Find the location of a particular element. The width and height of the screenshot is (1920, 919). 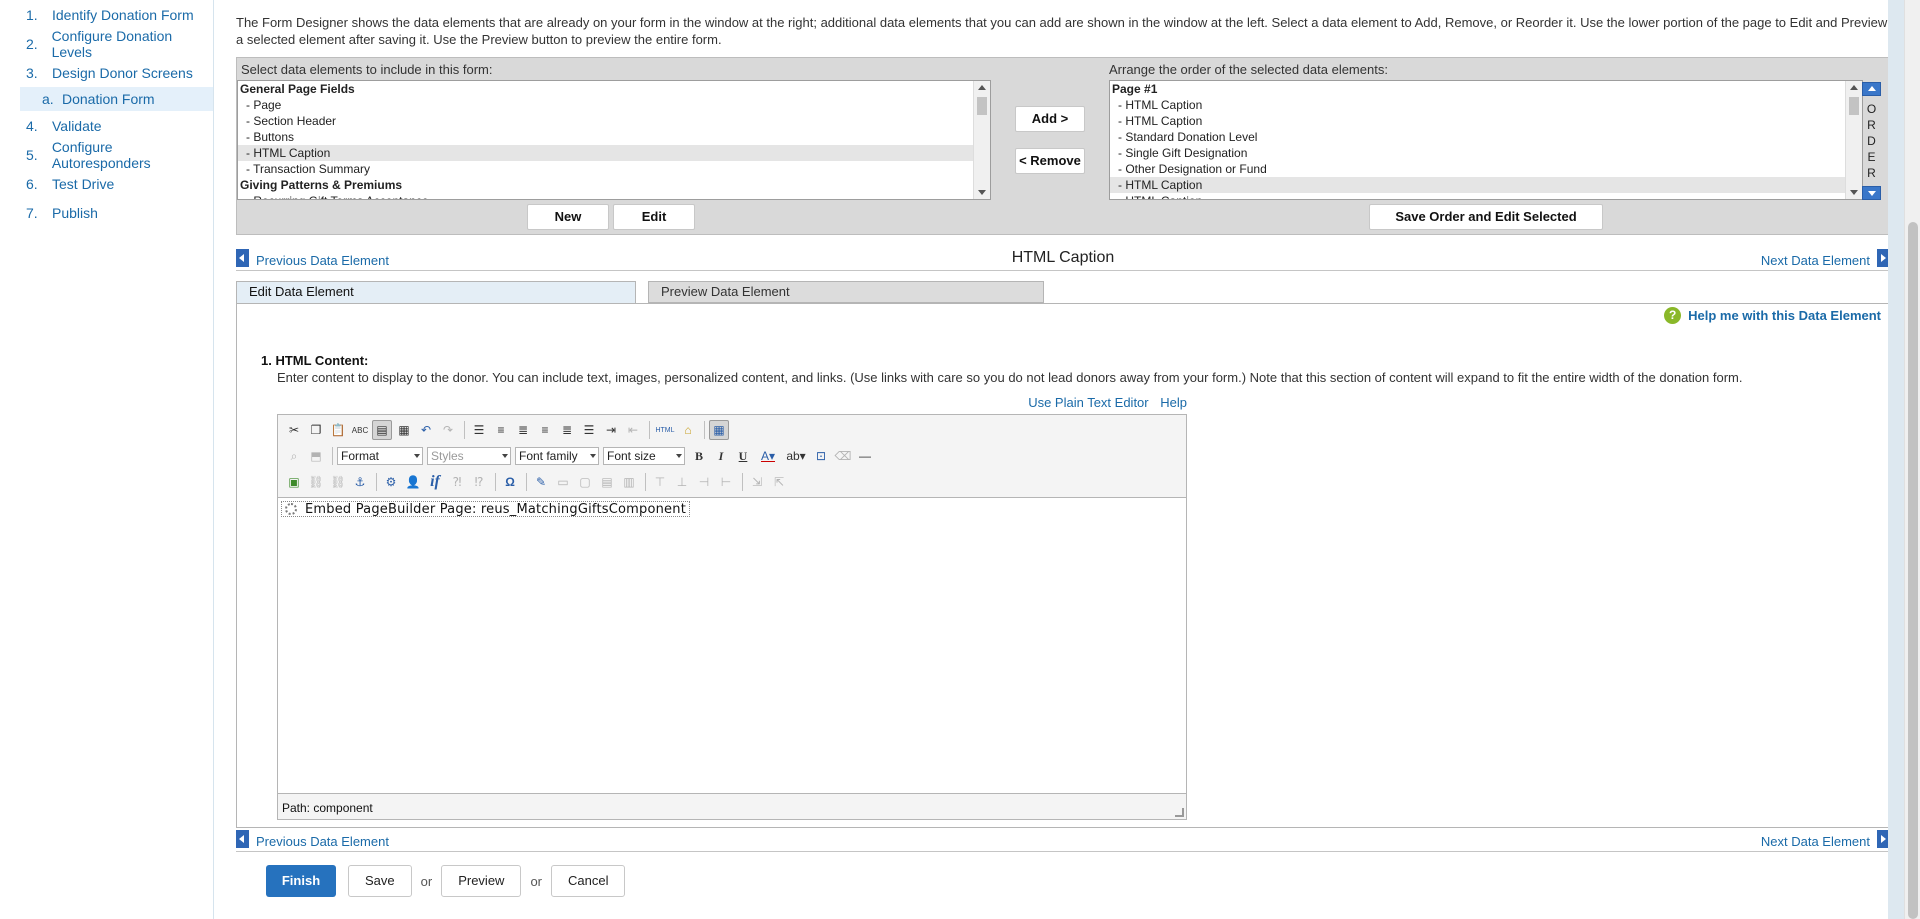

insert-row-before-icon: ⊤ is located at coordinates (660, 482).